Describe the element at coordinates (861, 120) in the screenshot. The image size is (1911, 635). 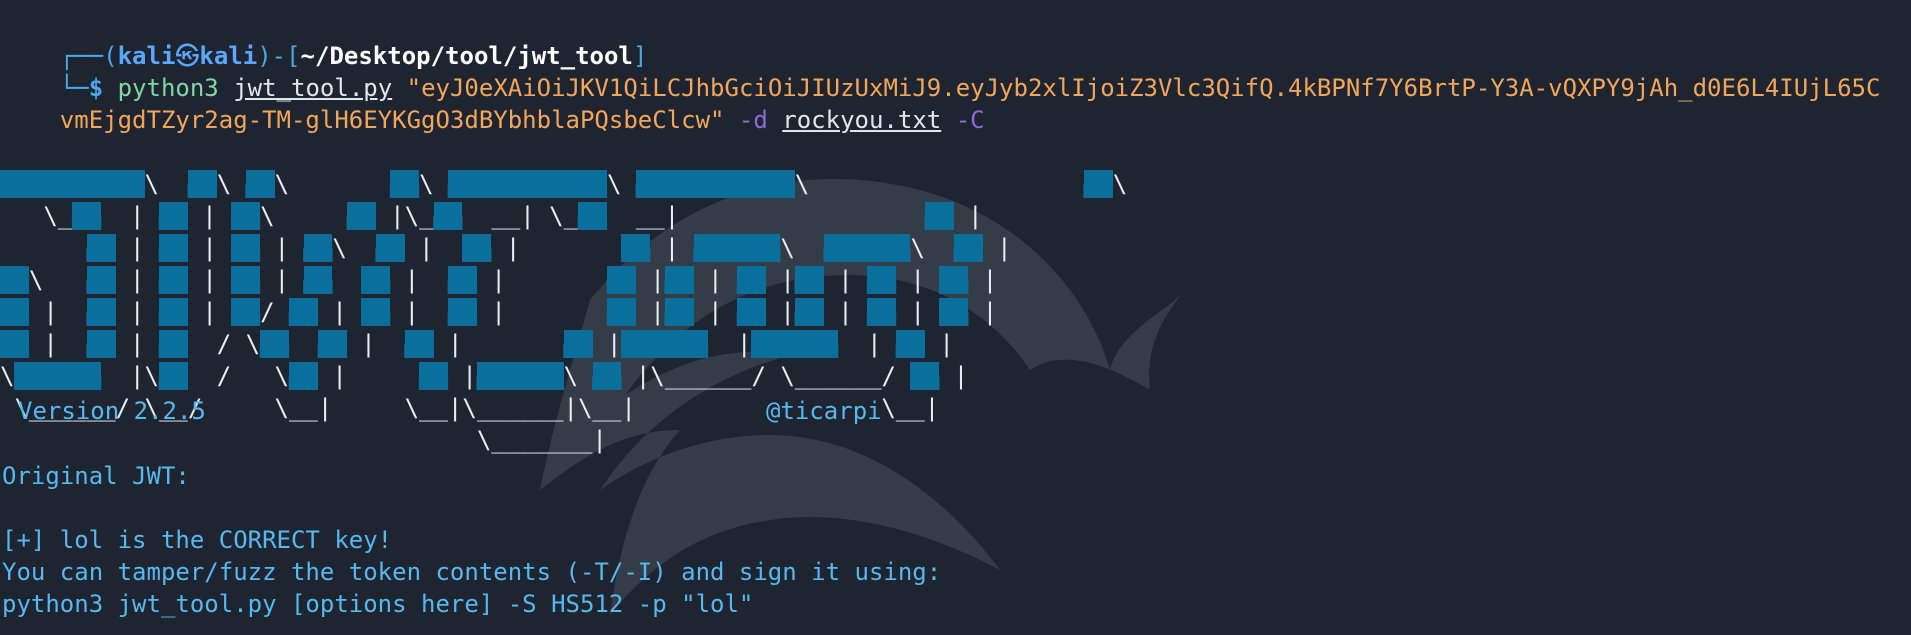
I see `dictionary-file: rockyou.txt` at that location.